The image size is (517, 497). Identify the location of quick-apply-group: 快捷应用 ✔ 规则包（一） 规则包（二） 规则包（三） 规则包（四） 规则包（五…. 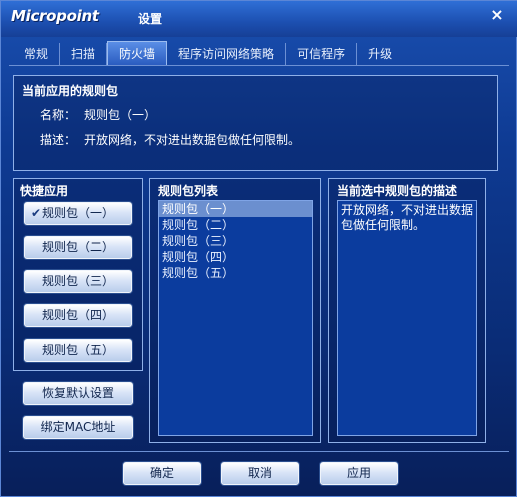
(78, 274).